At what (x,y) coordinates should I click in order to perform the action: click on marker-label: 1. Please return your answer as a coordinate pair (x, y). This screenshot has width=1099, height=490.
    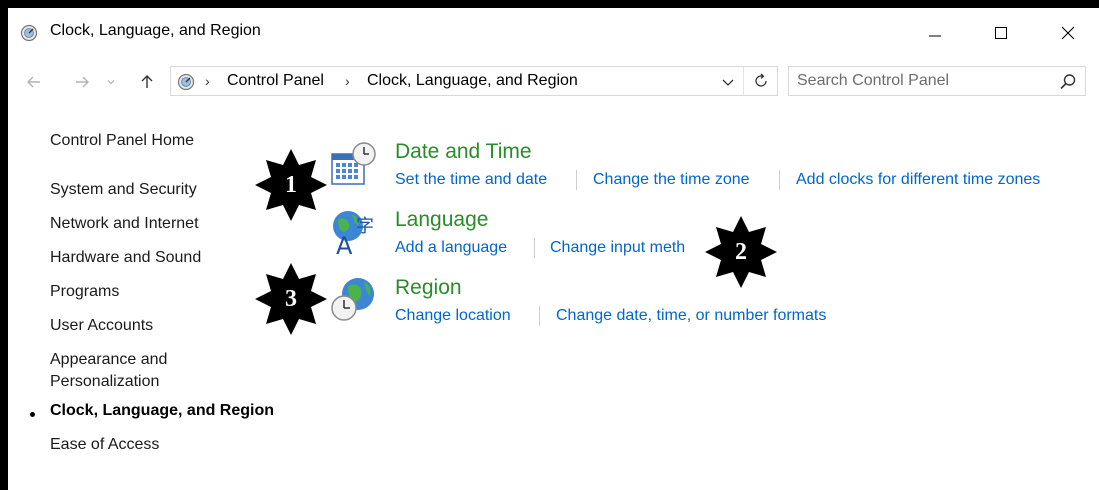
    Looking at the image, I should click on (291, 184).